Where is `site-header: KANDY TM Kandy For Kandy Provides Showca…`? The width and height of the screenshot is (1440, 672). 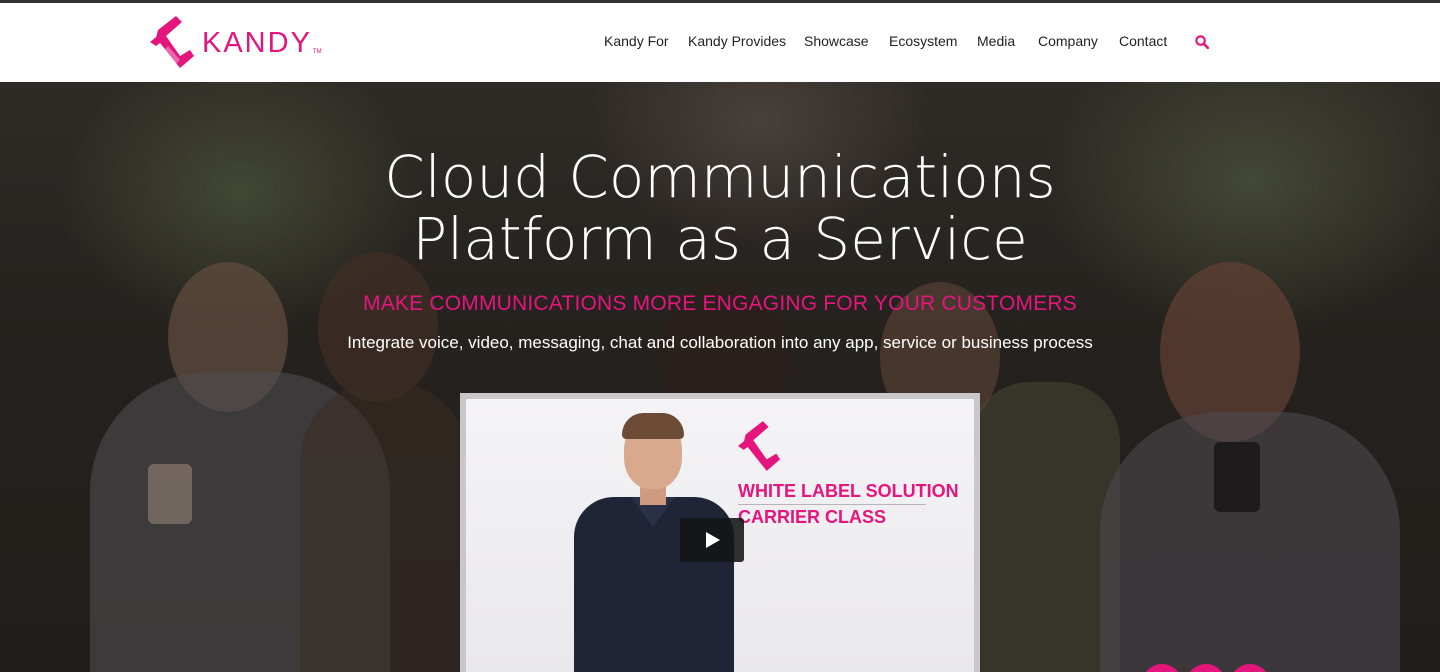
site-header: KANDY TM Kandy For Kandy Provides Showca… is located at coordinates (720, 42).